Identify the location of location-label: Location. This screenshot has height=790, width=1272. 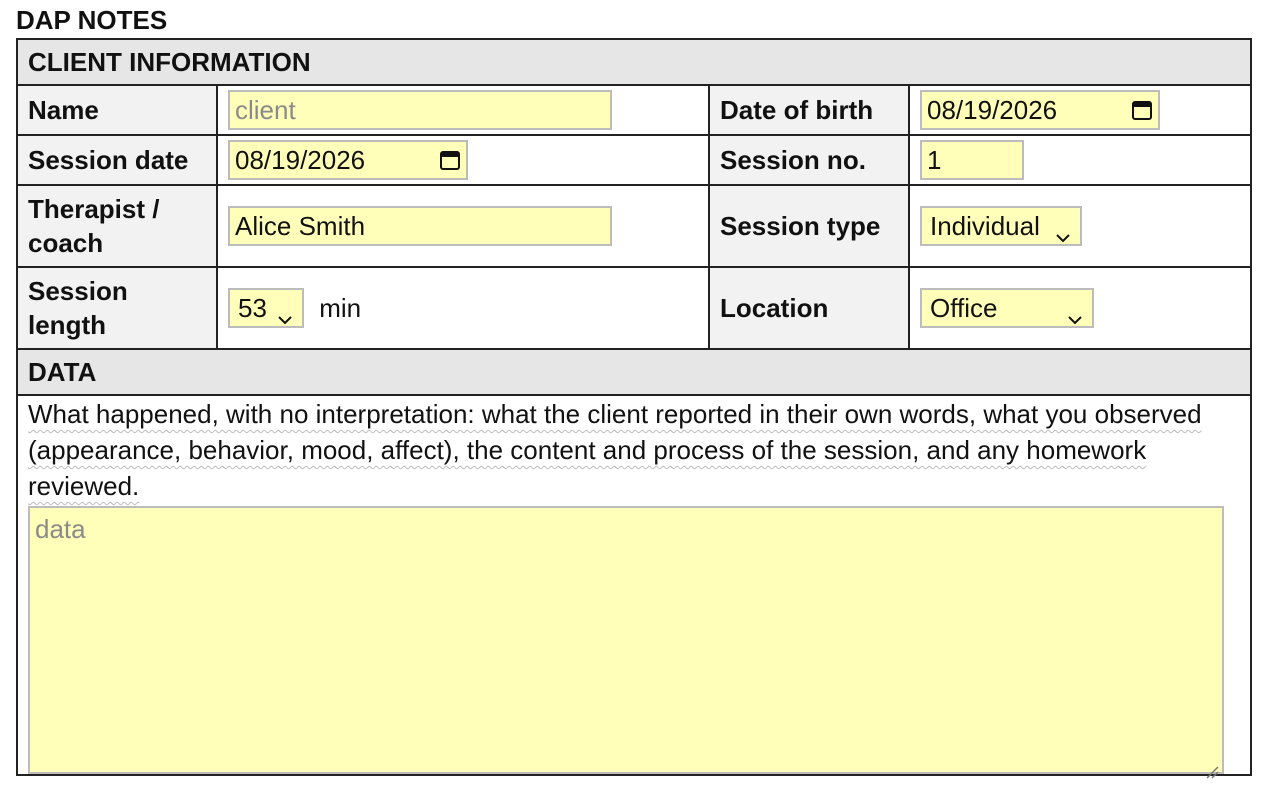
(809, 308).